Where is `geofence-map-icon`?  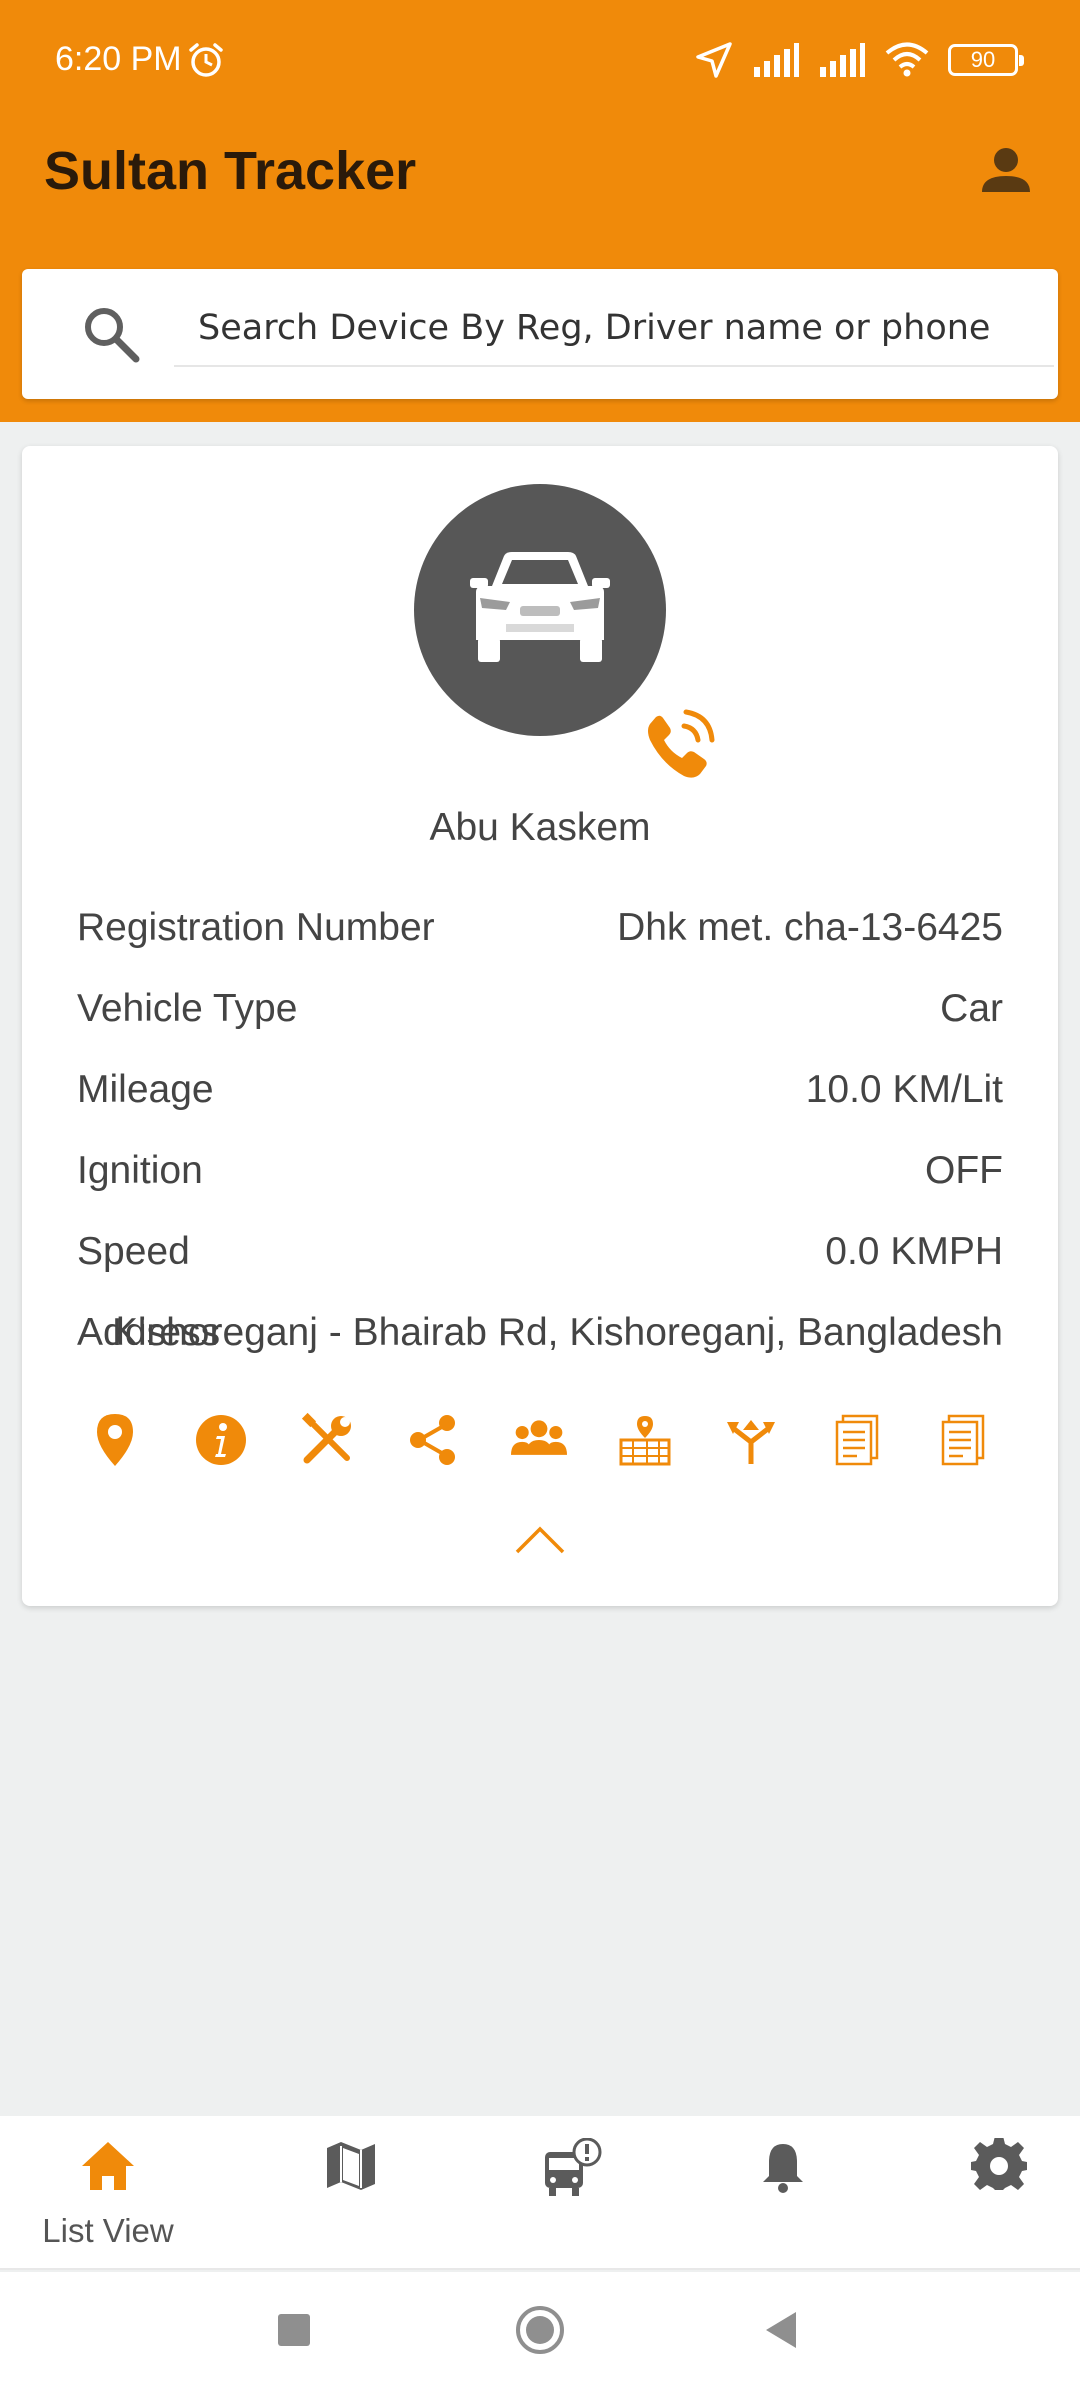
geofence-map-icon is located at coordinates (645, 1440).